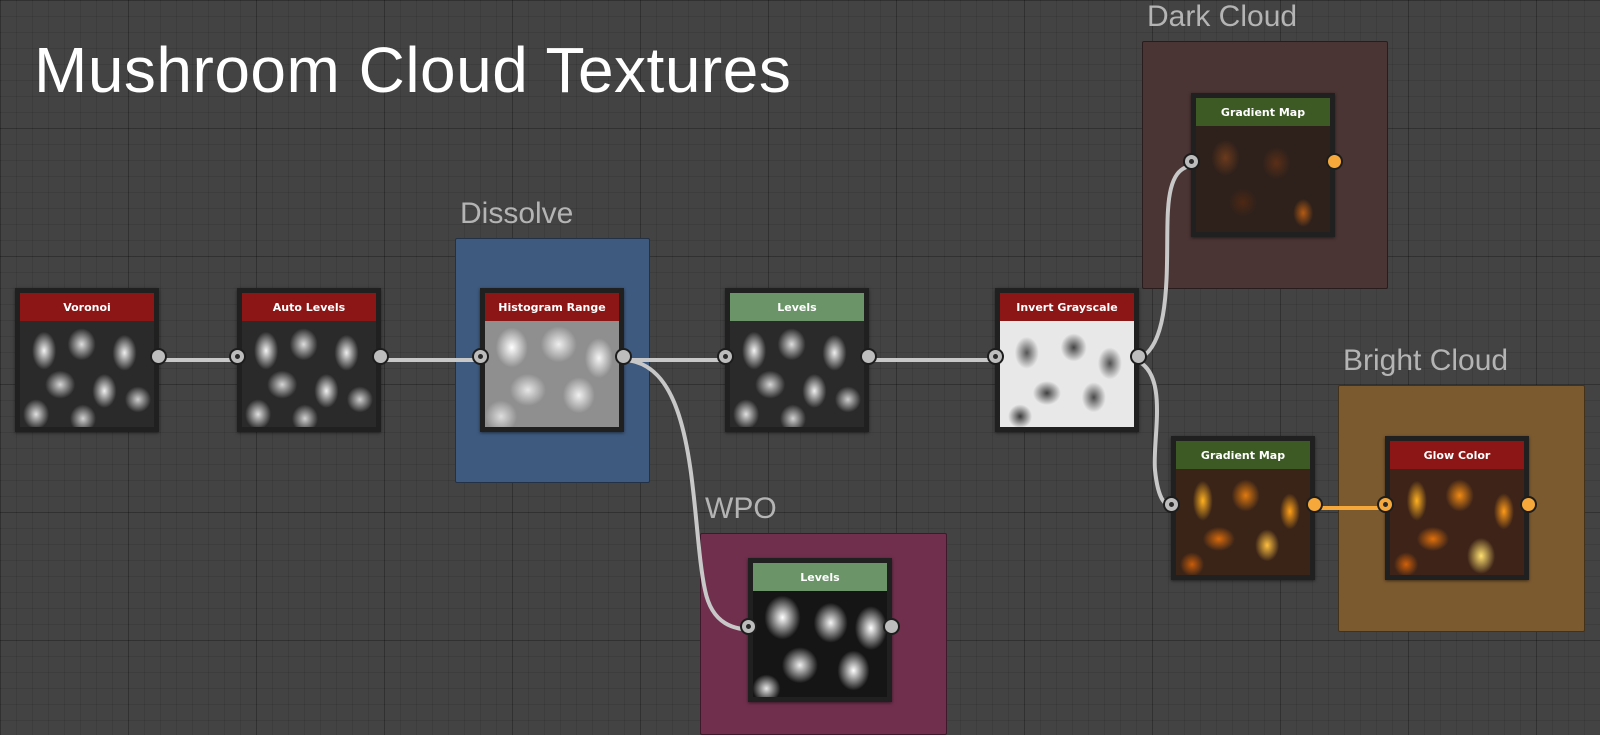 This screenshot has height=735, width=1600. I want to click on node-voronoi: Voronoi, so click(91, 360).